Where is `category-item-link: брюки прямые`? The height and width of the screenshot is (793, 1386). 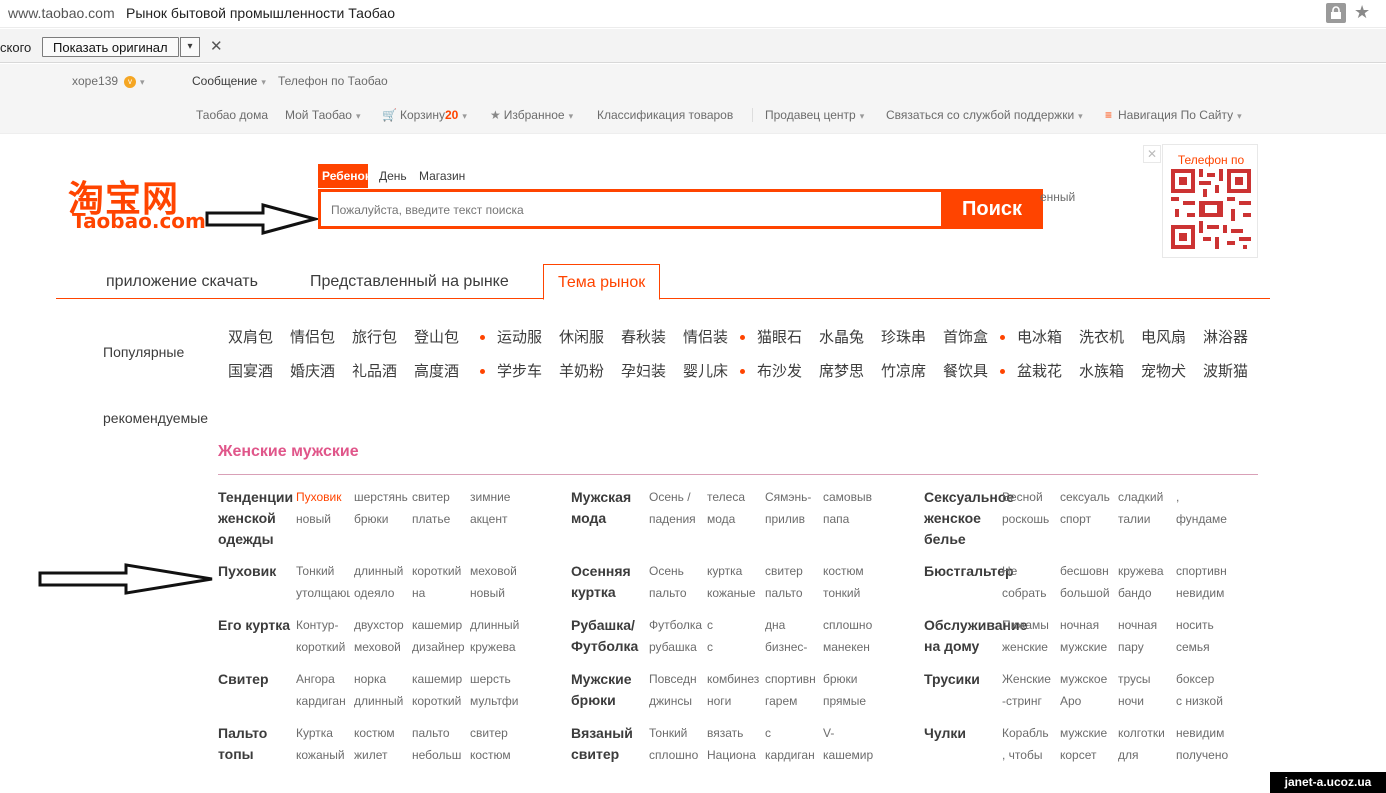
category-item-link: брюки прямые is located at coordinates (850, 690).